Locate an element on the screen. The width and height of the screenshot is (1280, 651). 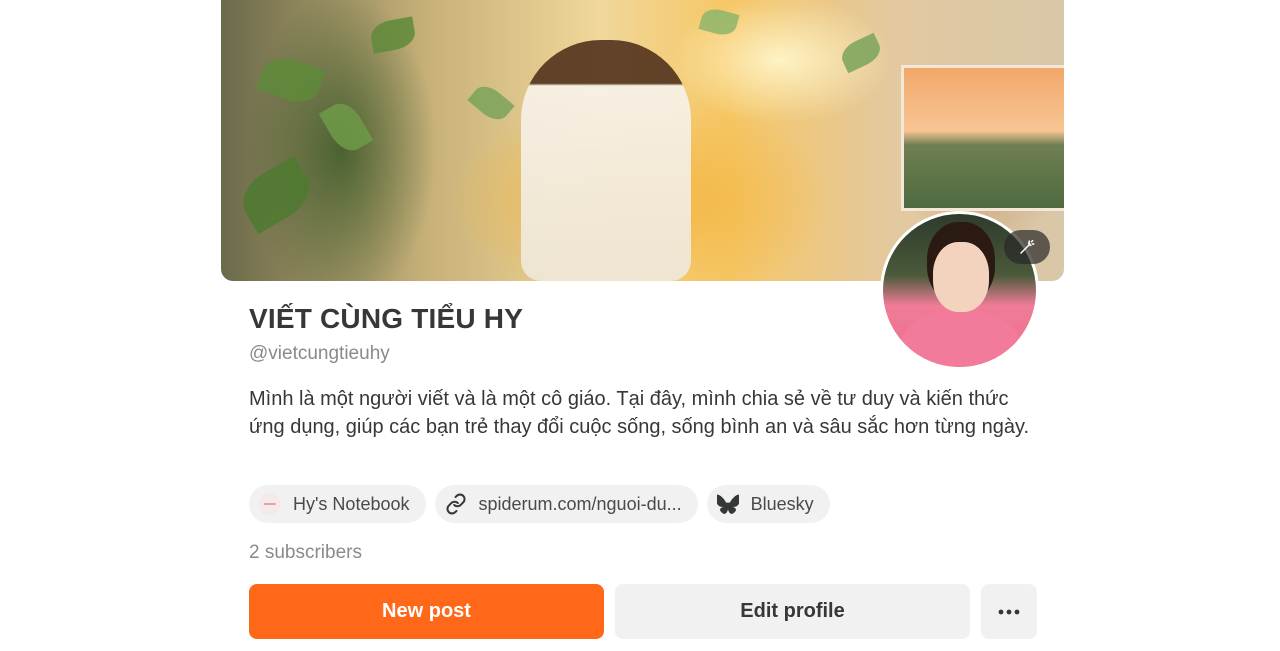
edit-cover-button is located at coordinates (1027, 247).